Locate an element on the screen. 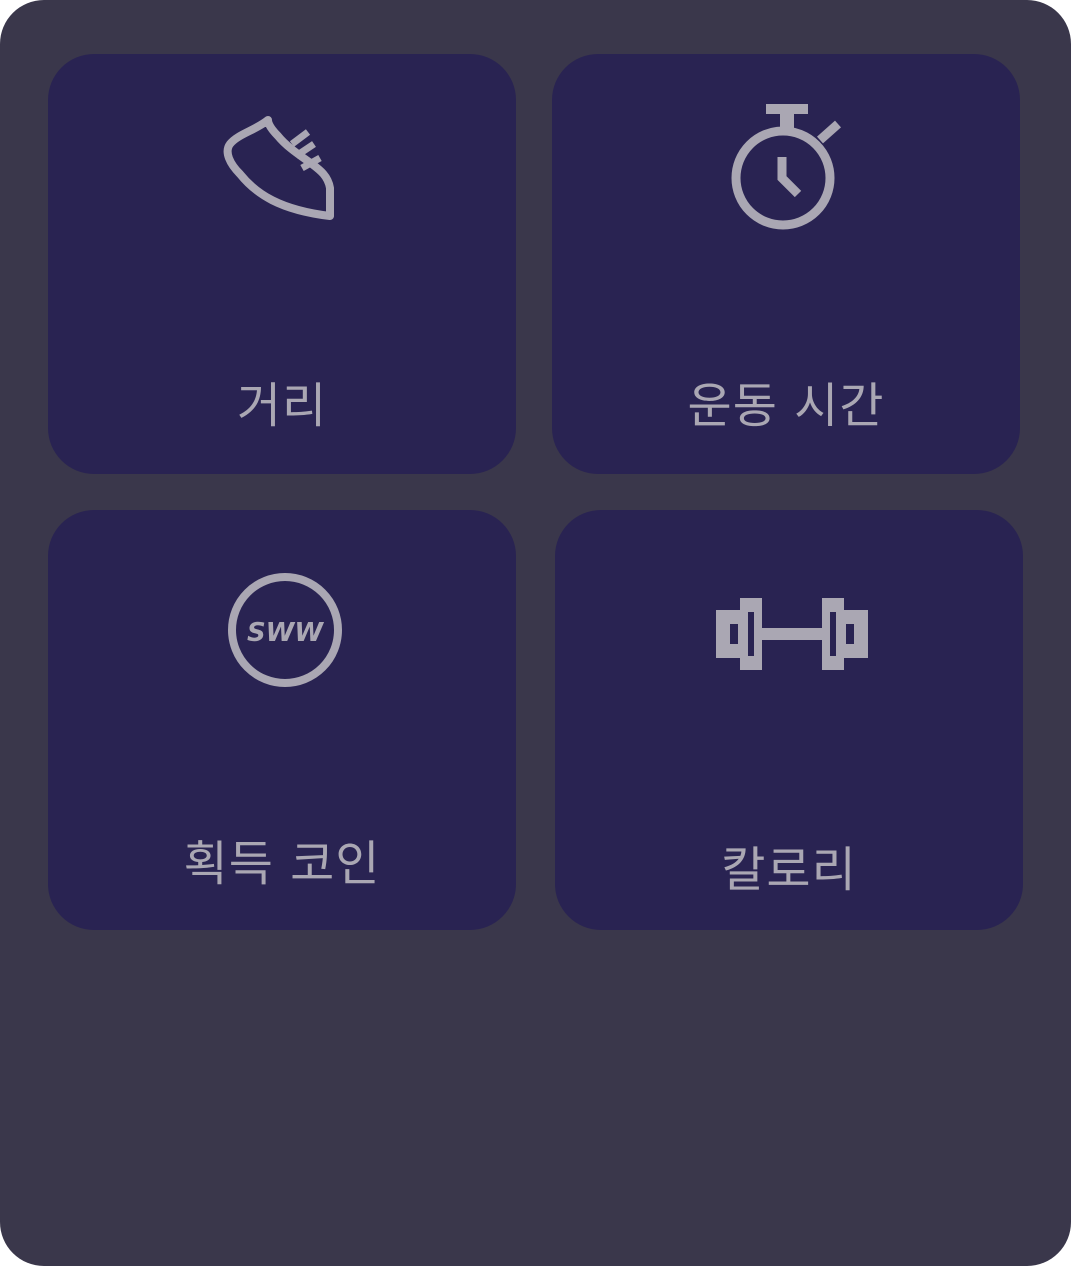  distance-card: 거리 is located at coordinates (282, 264).